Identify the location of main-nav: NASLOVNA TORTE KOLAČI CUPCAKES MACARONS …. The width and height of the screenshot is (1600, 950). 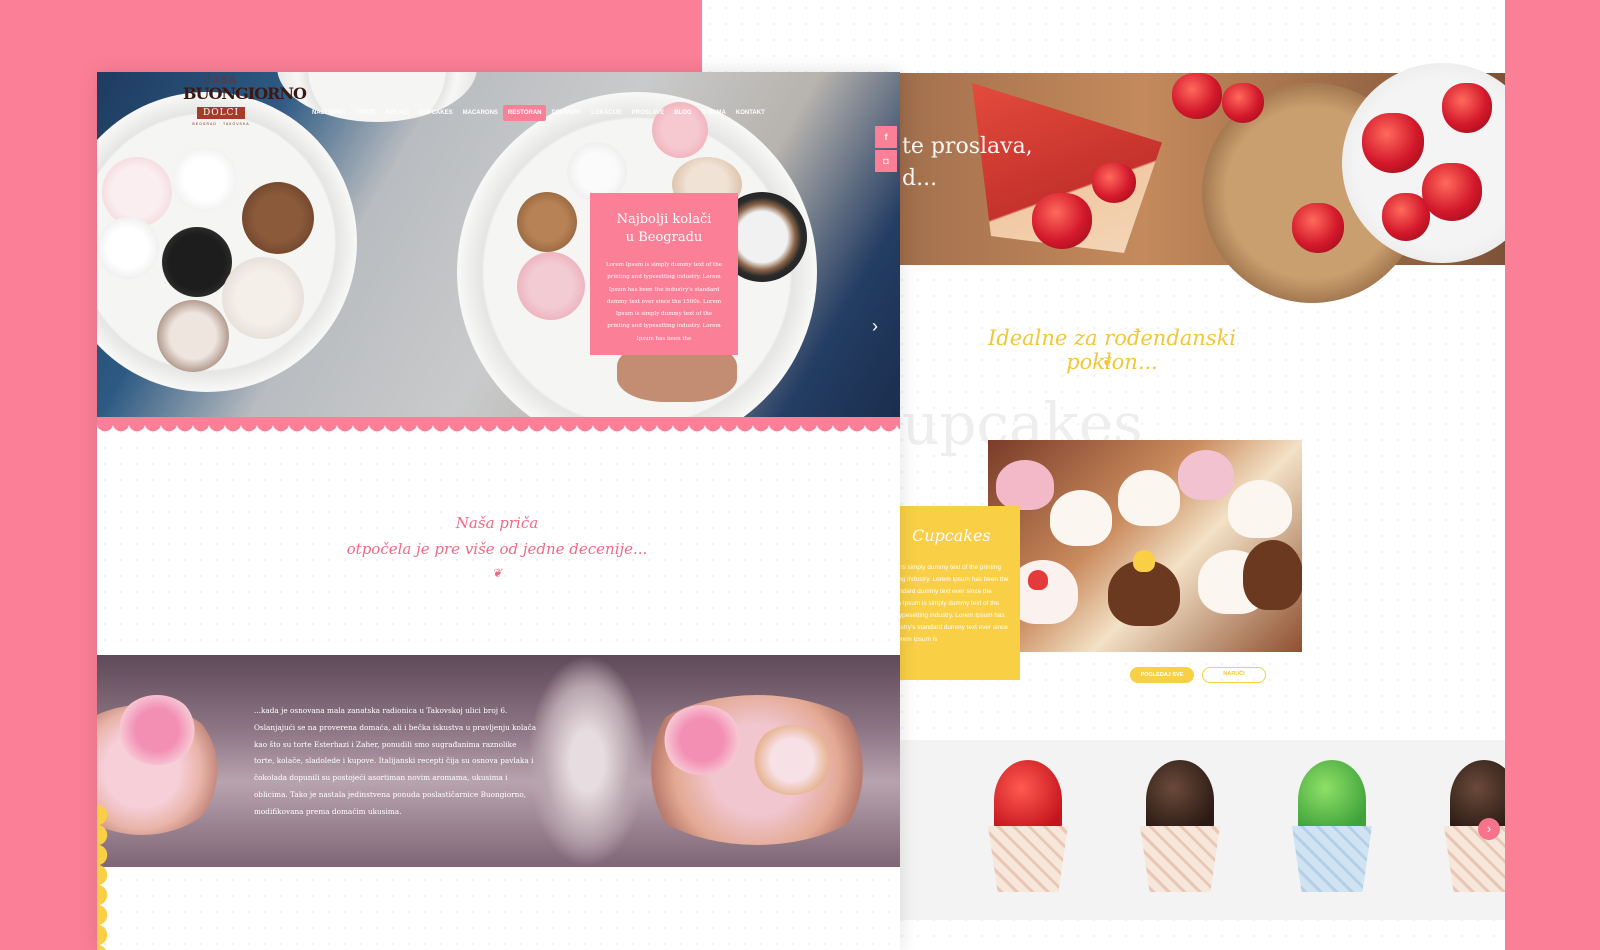
(538, 113).